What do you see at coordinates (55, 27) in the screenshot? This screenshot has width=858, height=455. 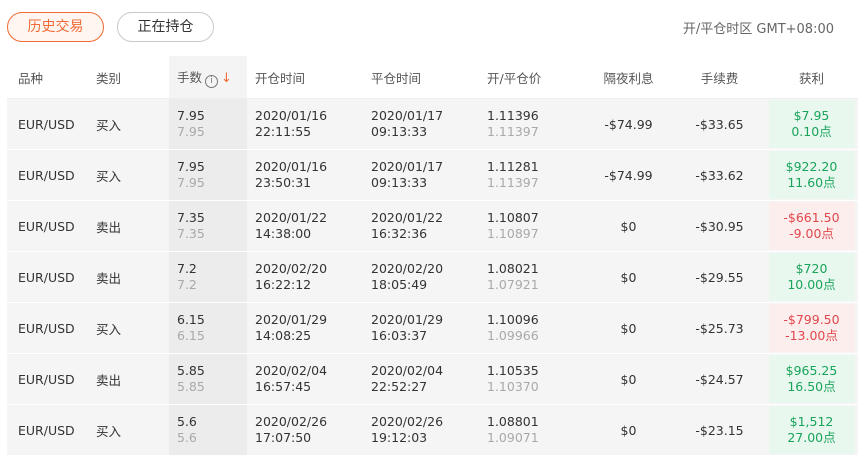 I see `tab-history-trades: 历史交易` at bounding box center [55, 27].